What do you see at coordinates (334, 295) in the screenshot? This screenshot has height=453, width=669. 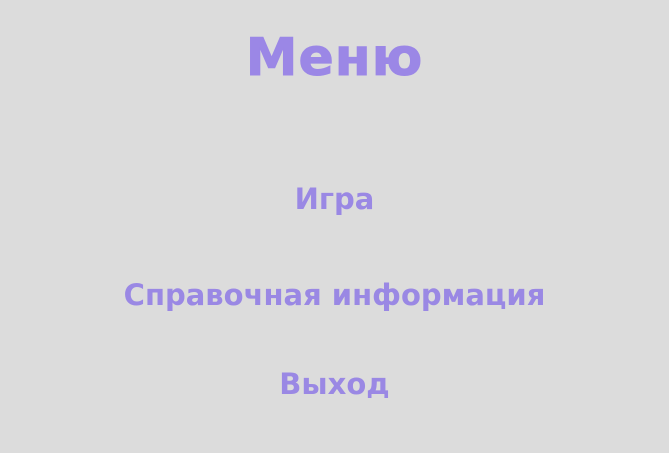 I see `menu-item-help: Справочная информация` at bounding box center [334, 295].